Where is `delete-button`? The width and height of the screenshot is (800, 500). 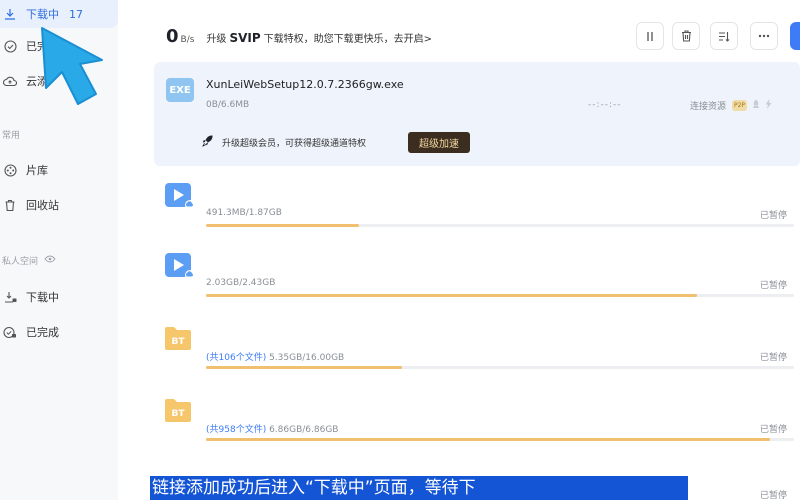 delete-button is located at coordinates (686, 36).